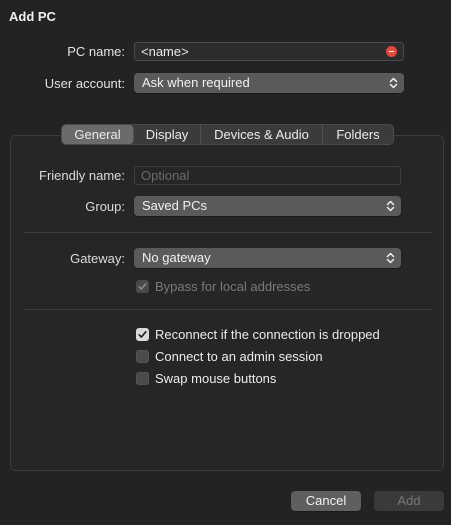  What do you see at coordinates (269, 51) in the screenshot?
I see `pc-name-field: <name>` at bounding box center [269, 51].